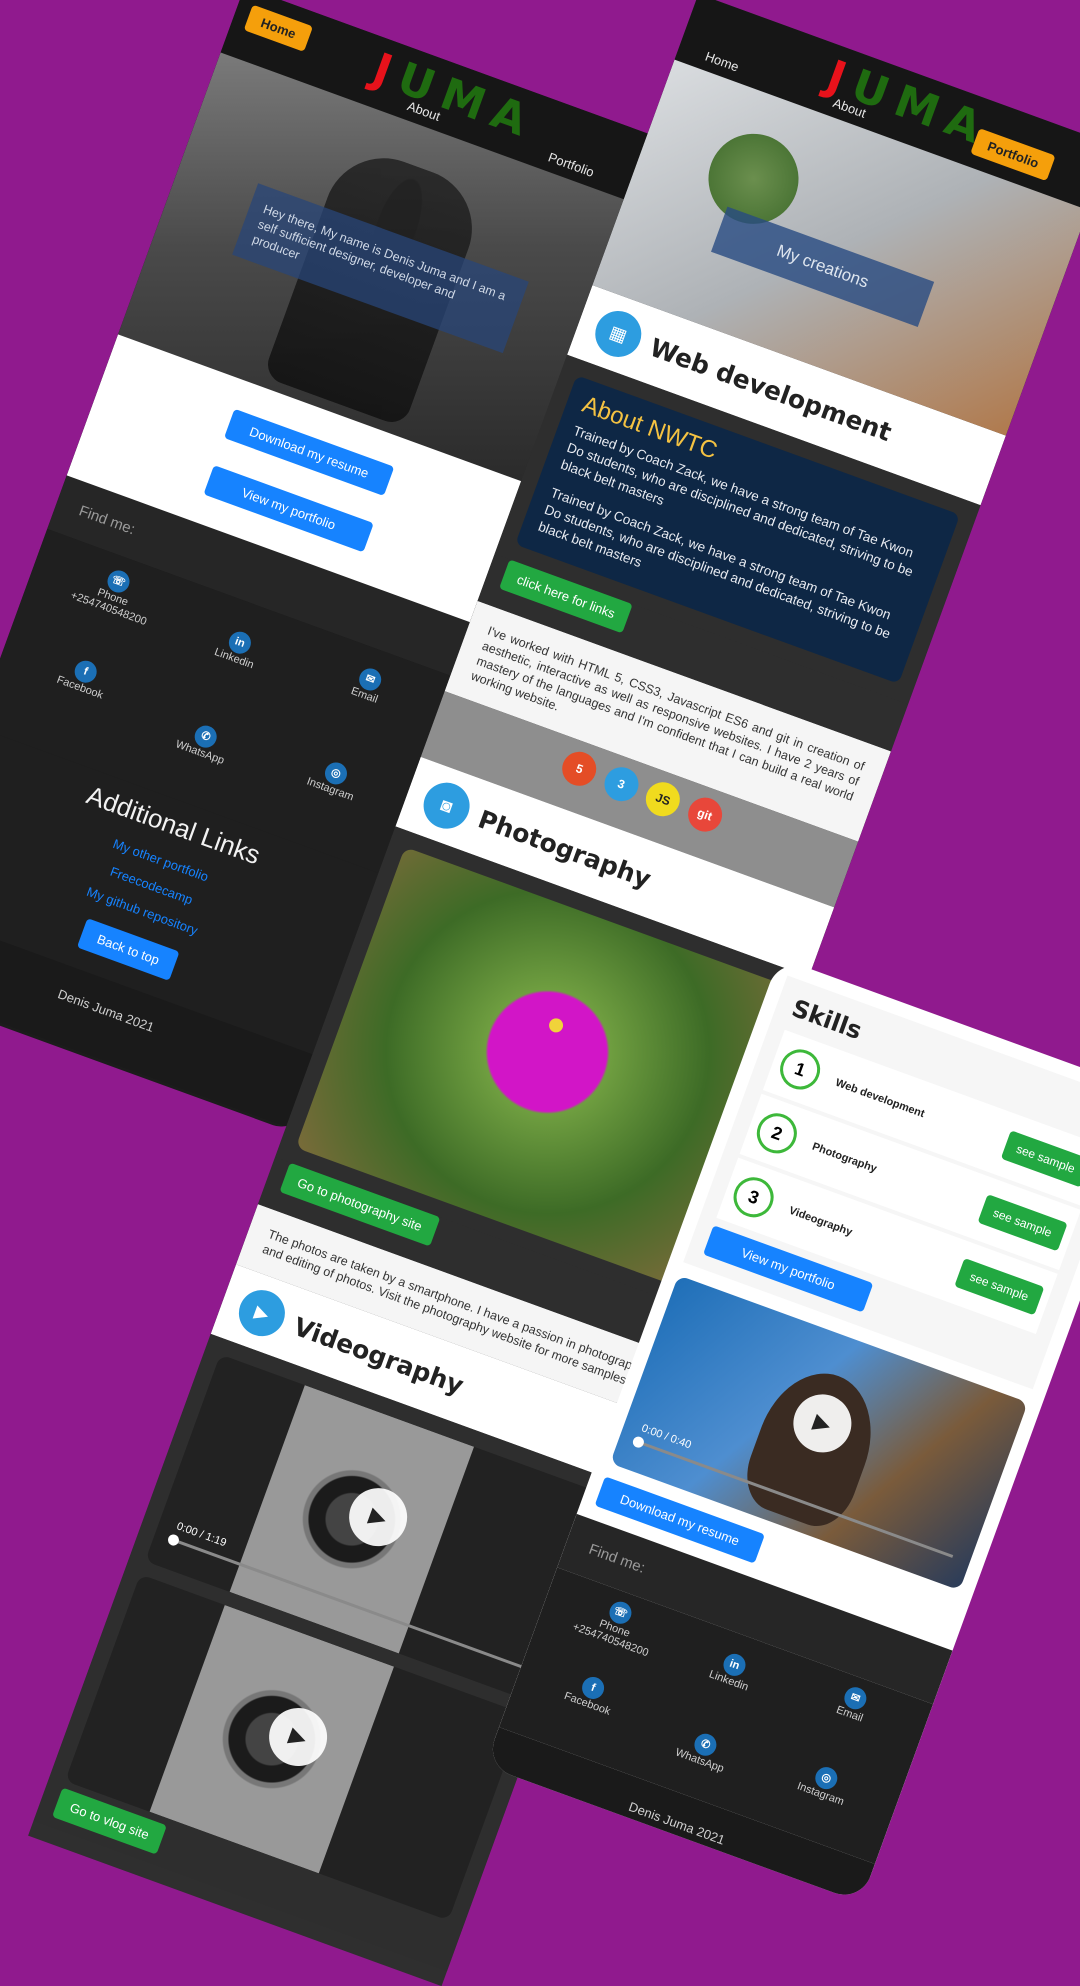  What do you see at coordinates (278, 28) in the screenshot?
I see `nav-home: Home` at bounding box center [278, 28].